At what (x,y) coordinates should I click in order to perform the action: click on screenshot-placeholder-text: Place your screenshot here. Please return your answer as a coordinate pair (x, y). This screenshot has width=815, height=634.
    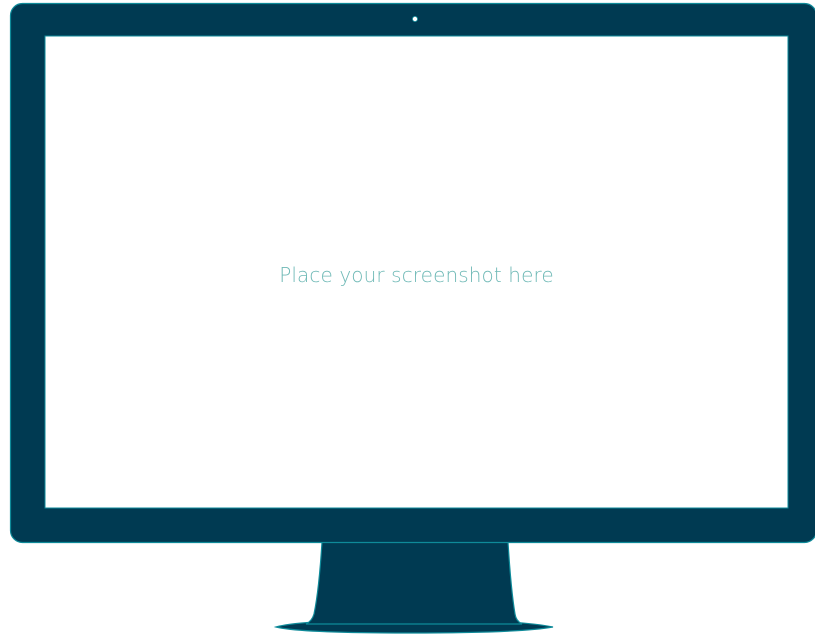
    Looking at the image, I should click on (416, 275).